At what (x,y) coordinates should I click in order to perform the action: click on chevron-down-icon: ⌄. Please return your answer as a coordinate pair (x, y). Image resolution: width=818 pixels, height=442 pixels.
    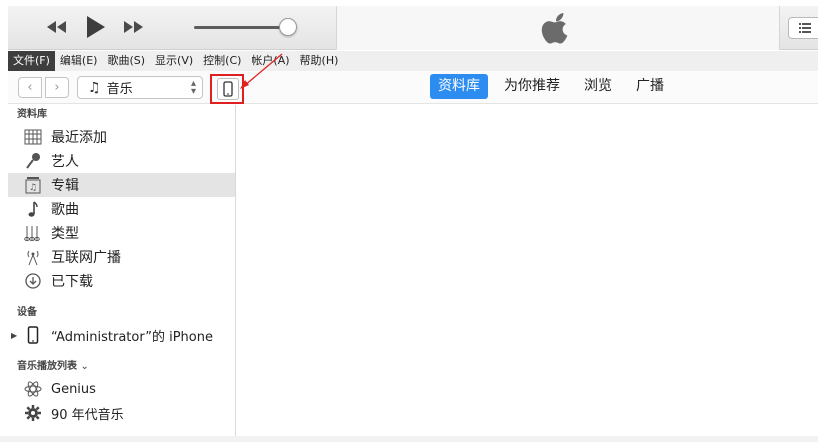
    Looking at the image, I should click on (84, 366).